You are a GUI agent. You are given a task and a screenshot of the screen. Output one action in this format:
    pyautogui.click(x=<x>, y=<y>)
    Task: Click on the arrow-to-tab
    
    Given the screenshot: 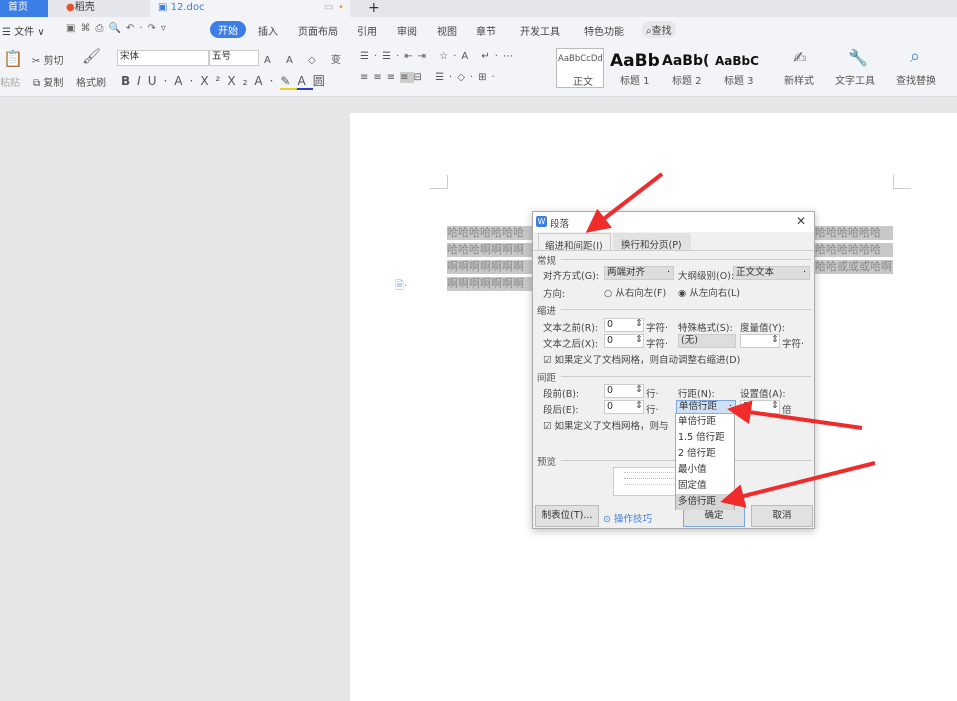 What is the action you would take?
    pyautogui.click(x=624, y=202)
    